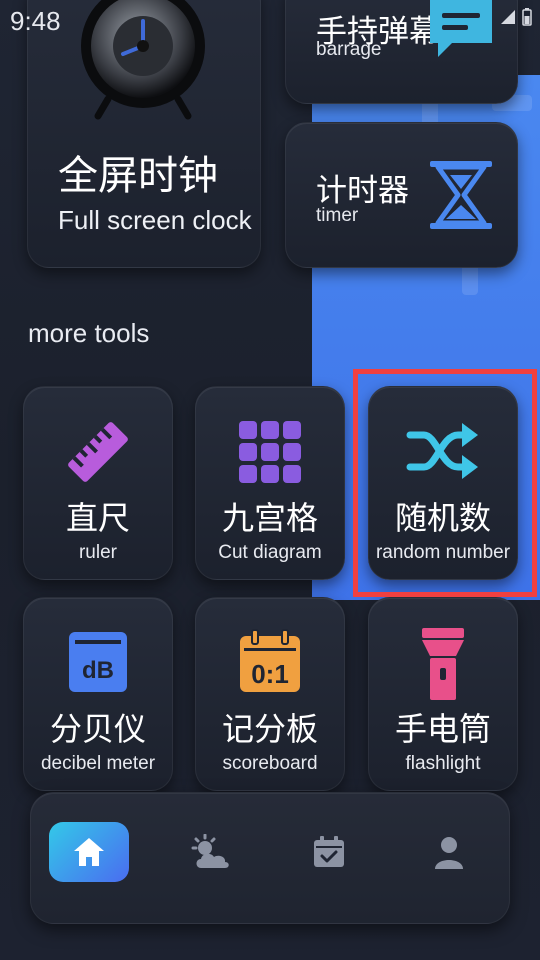  I want to click on decibel-icon: dB, so click(98, 662).